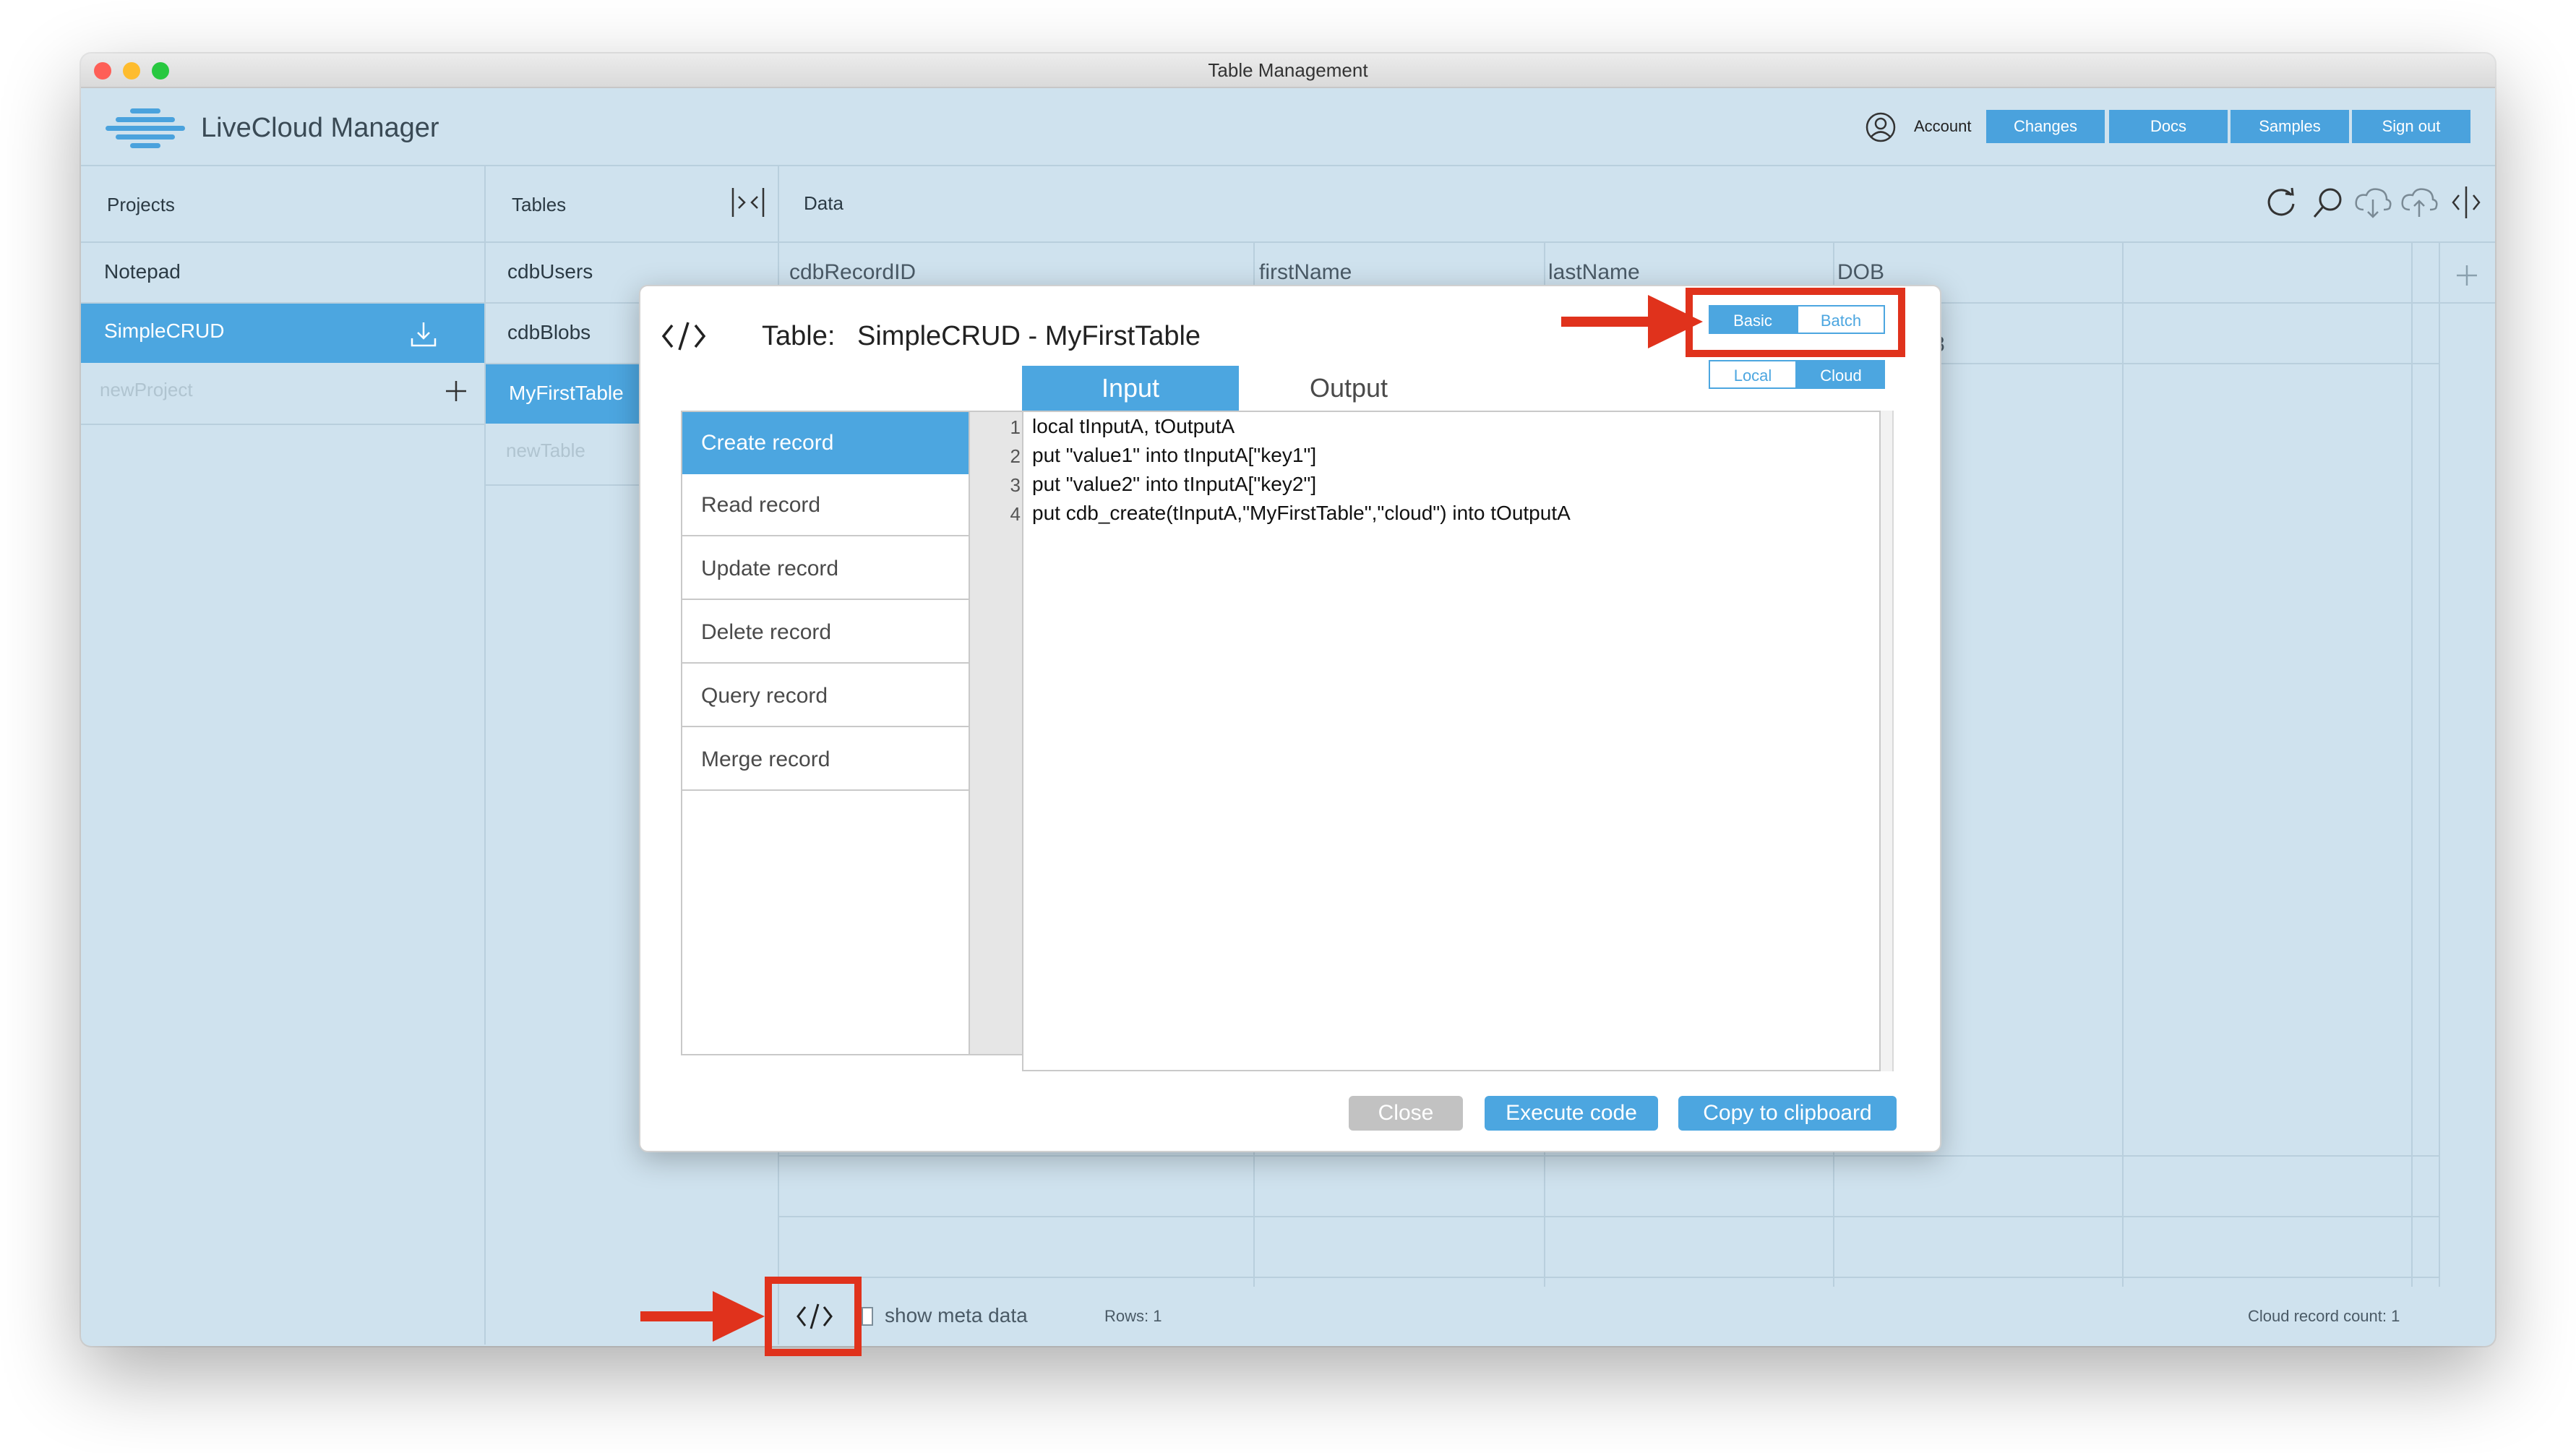  I want to click on line-number: 4, so click(1016, 514).